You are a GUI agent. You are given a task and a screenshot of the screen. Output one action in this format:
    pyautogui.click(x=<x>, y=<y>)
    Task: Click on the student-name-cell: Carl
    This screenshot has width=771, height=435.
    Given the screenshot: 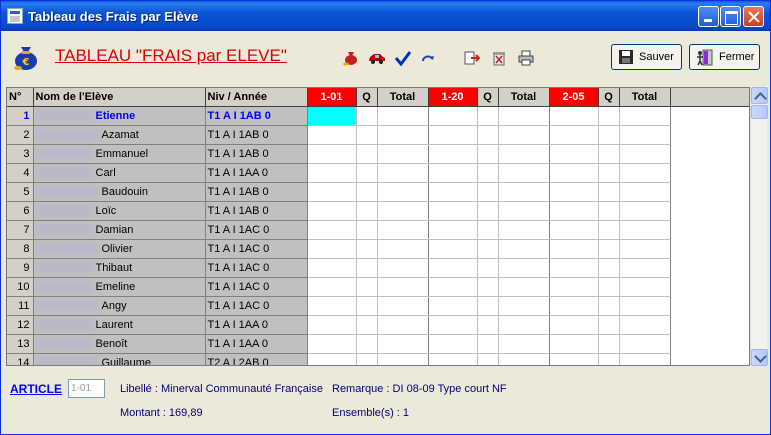 What is the action you would take?
    pyautogui.click(x=119, y=173)
    